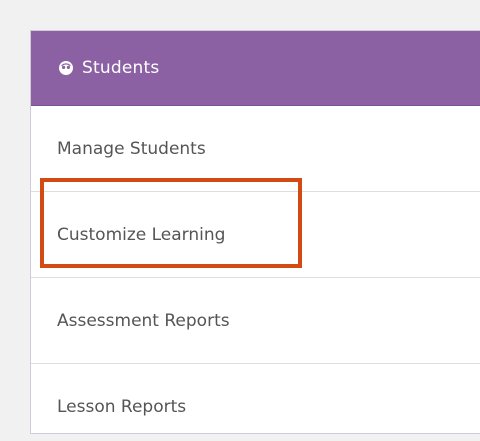 The image size is (480, 441). What do you see at coordinates (121, 68) in the screenshot?
I see `students-panel-title: Students` at bounding box center [121, 68].